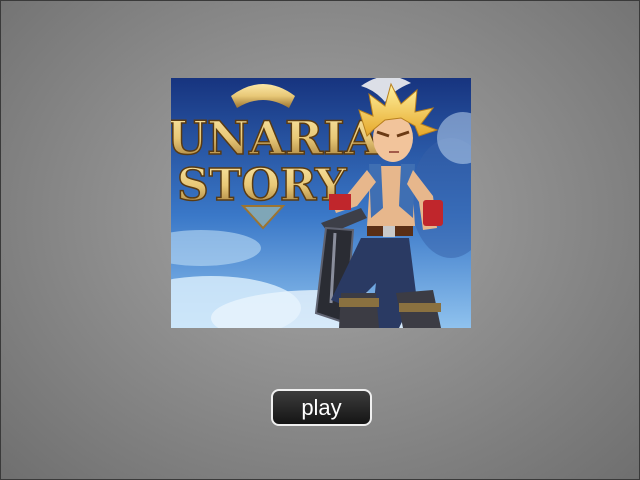 The width and height of the screenshot is (640, 480). Describe the element at coordinates (262, 185) in the screenshot. I see `logo-line-2: STORY` at that location.